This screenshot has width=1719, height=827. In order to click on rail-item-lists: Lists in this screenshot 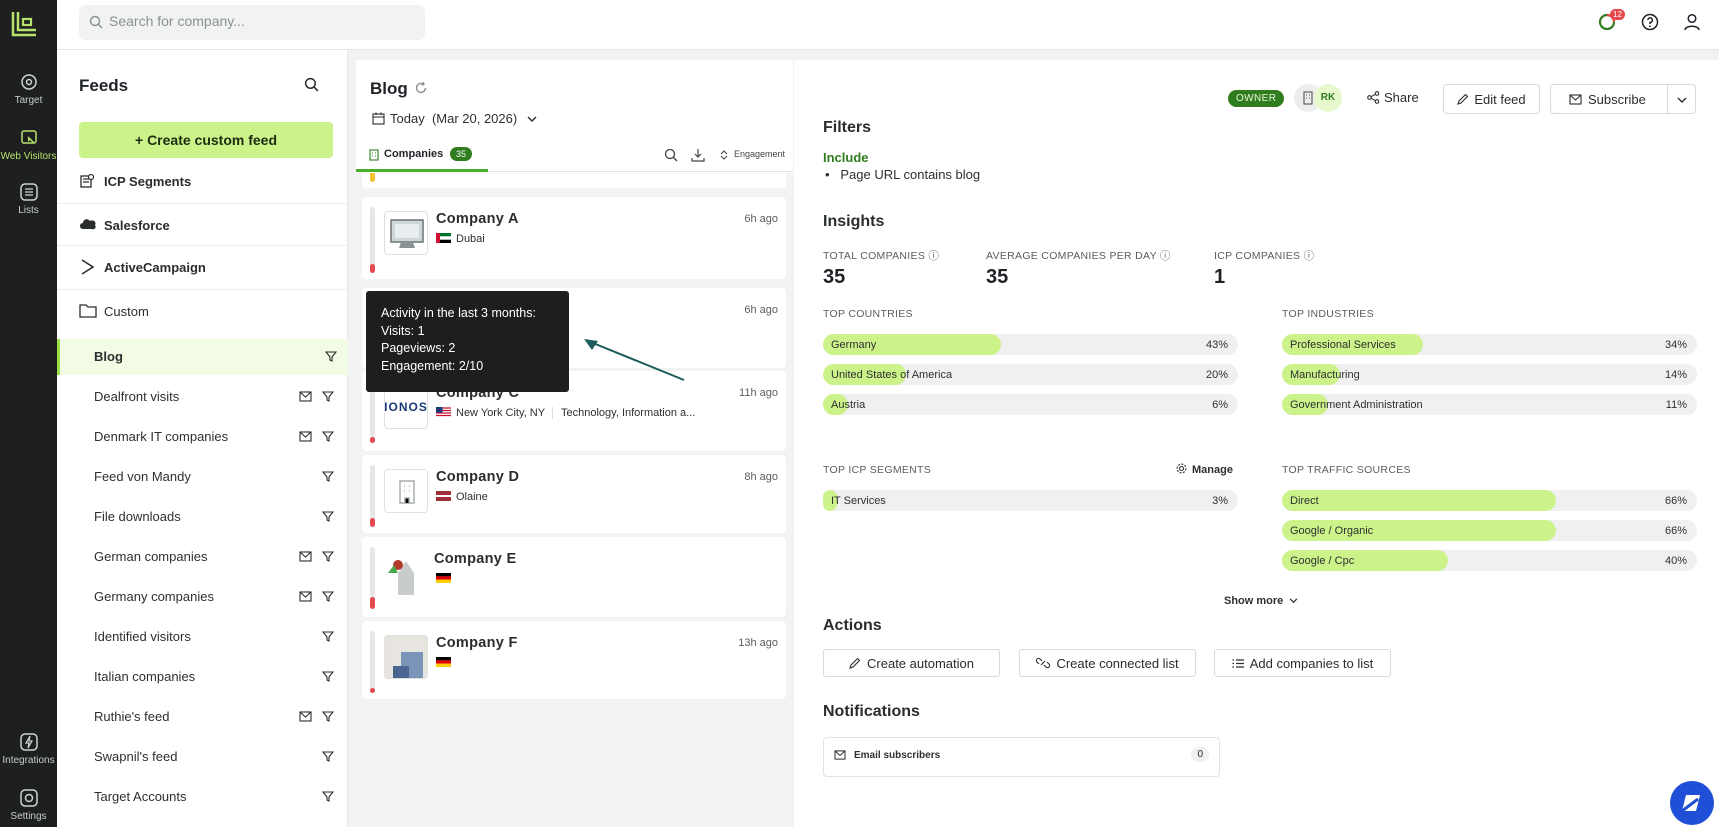, I will do `click(28, 199)`.